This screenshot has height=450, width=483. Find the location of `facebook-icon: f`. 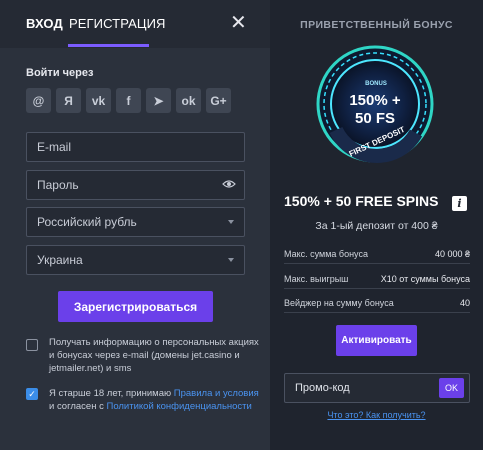

facebook-icon: f is located at coordinates (128, 100).